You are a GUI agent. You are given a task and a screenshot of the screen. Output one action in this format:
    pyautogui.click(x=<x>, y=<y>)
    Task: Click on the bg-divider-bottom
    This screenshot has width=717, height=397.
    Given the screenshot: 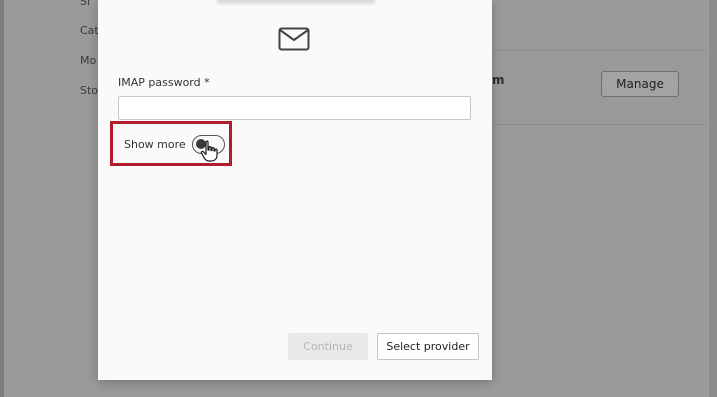 What is the action you would take?
    pyautogui.click(x=599, y=124)
    